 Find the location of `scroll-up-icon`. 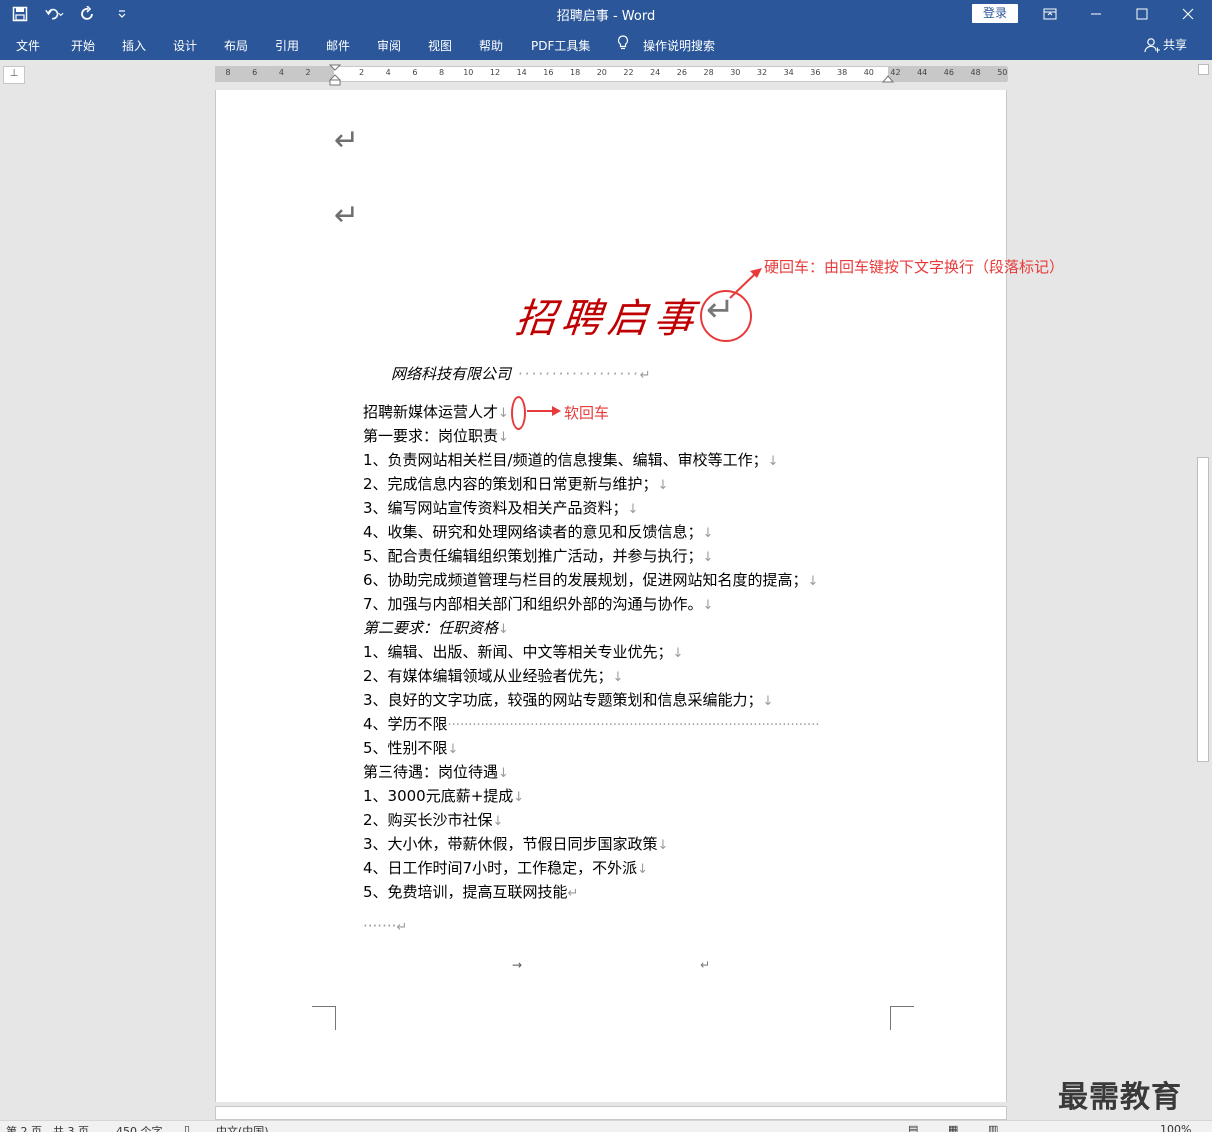

scroll-up-icon is located at coordinates (1203, 69).